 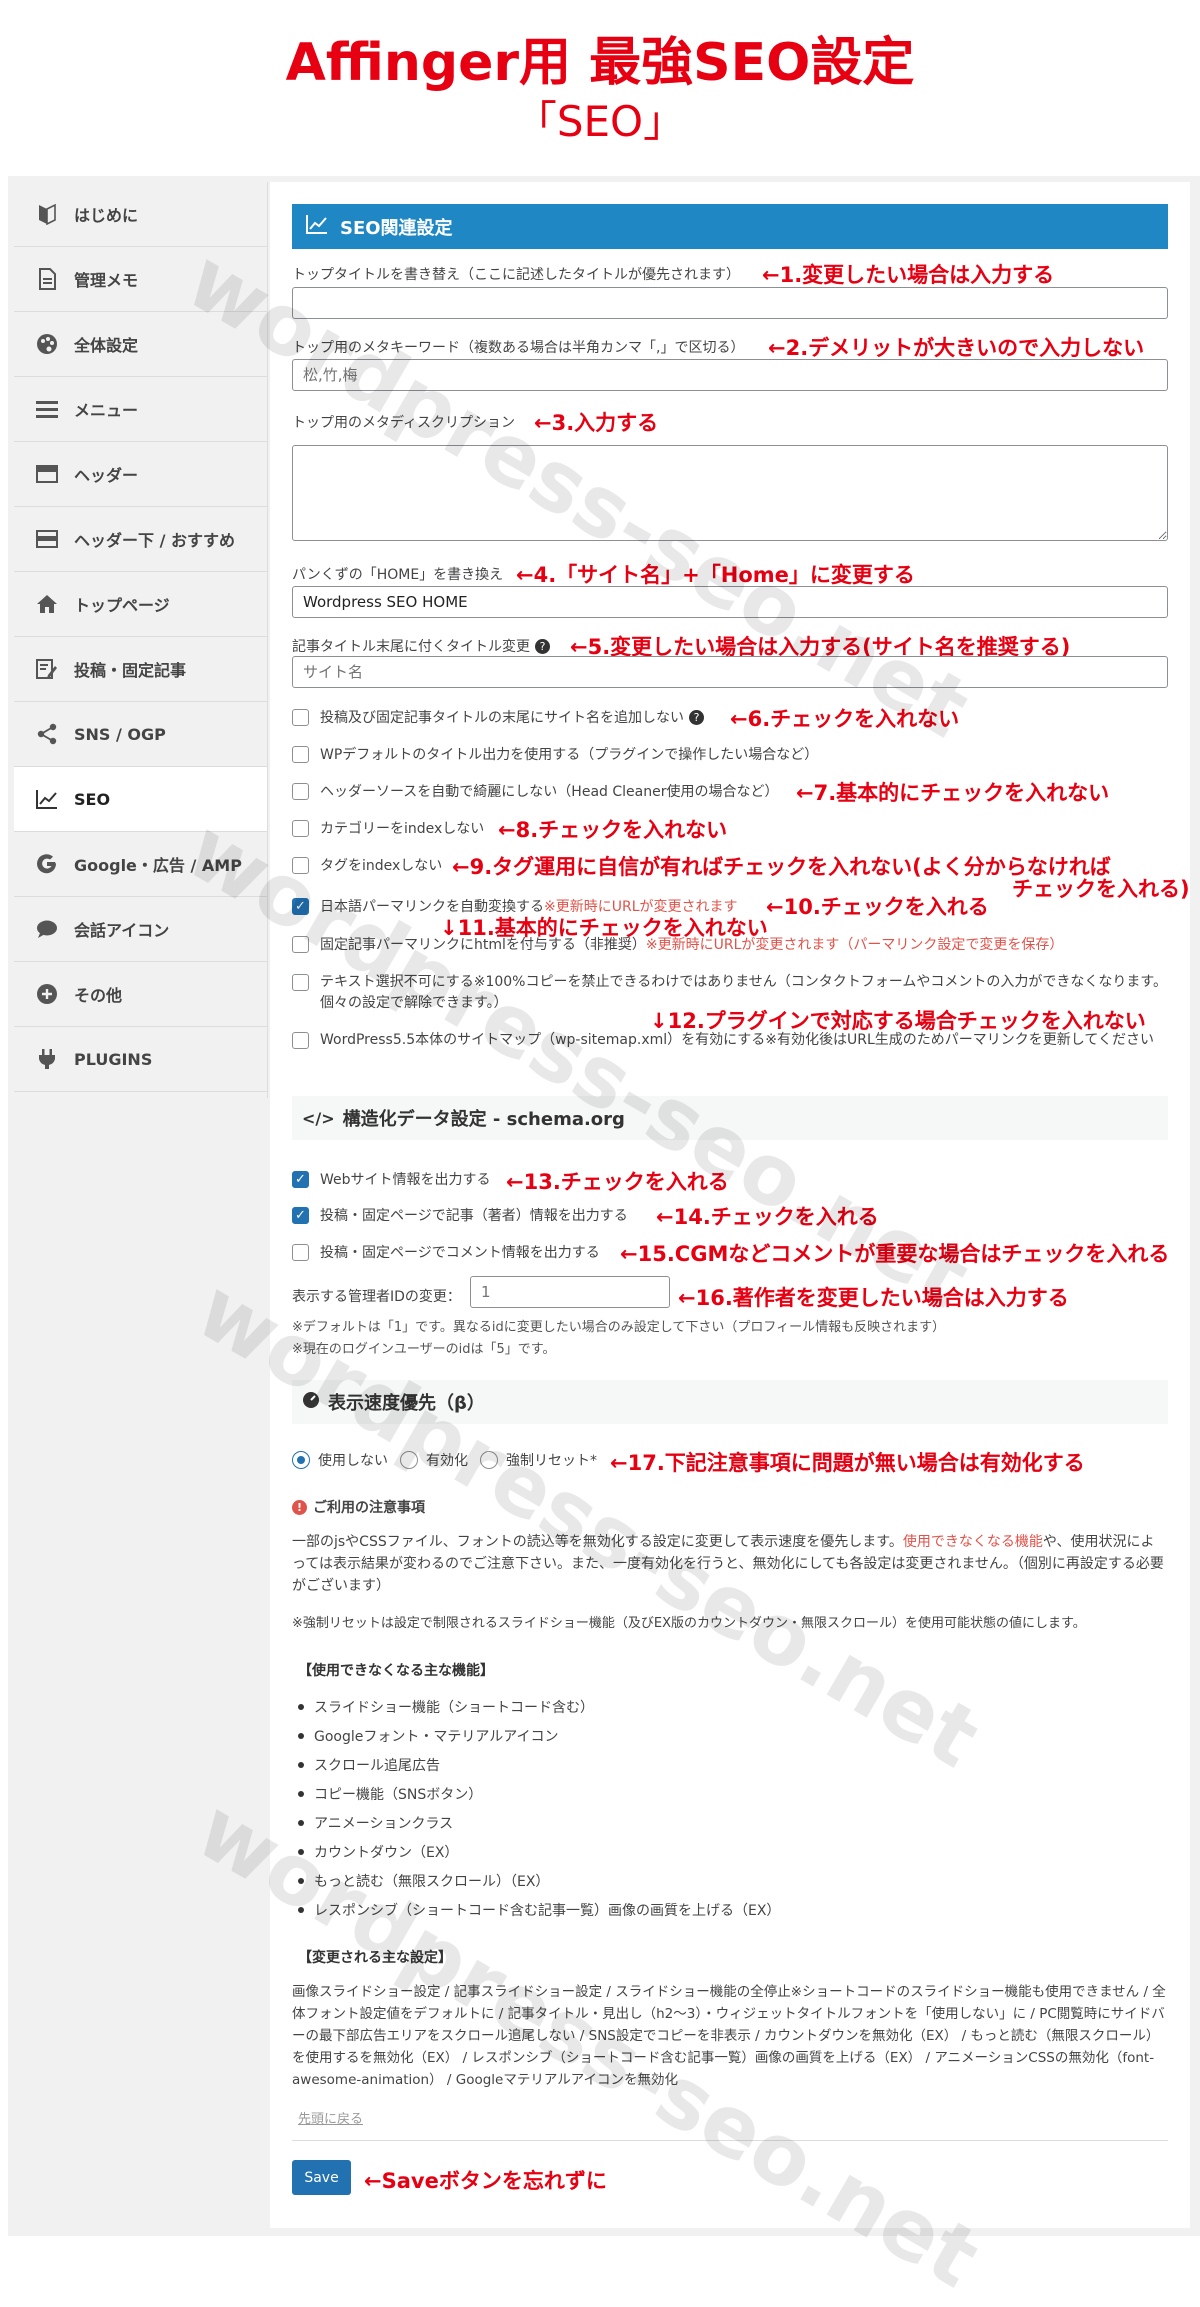 I want to click on code-icon: </>, so click(x=318, y=1118).